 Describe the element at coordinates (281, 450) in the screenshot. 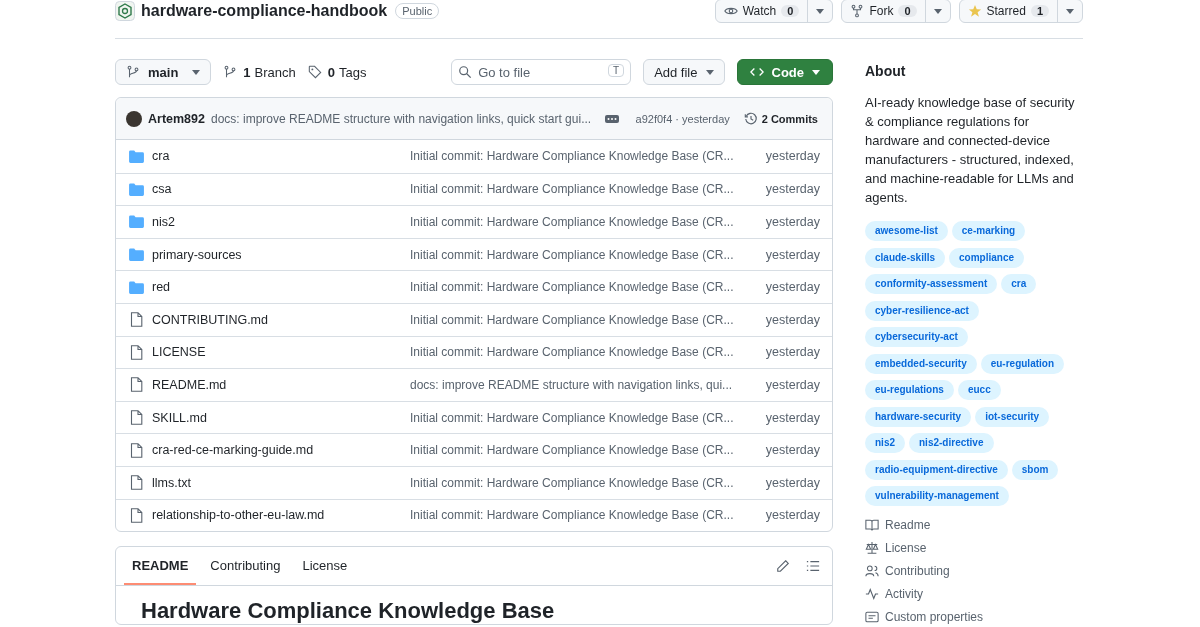

I see `file-link: cra-red-ce-marking-guide.md` at that location.